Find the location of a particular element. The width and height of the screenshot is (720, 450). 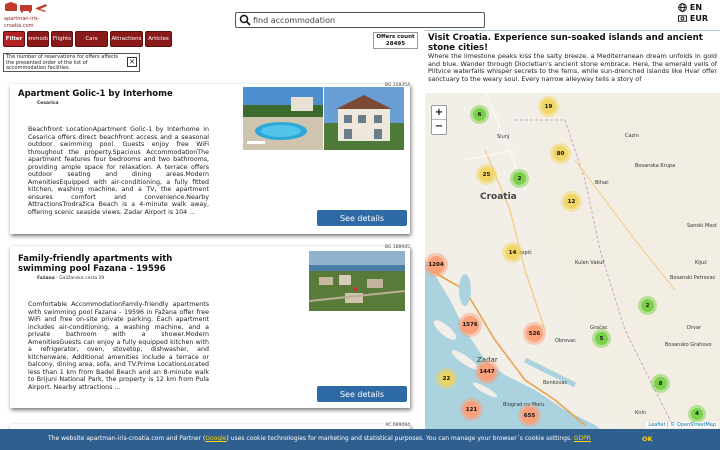

accommodation-button: Accommodation is located at coordinates (38, 39).